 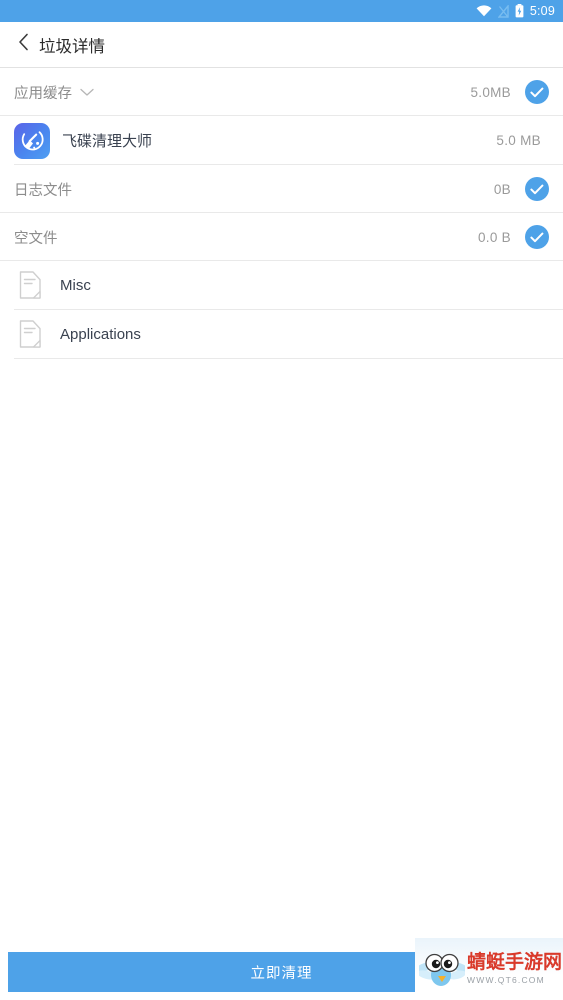 I want to click on battery-charging-icon, so click(x=519, y=11).